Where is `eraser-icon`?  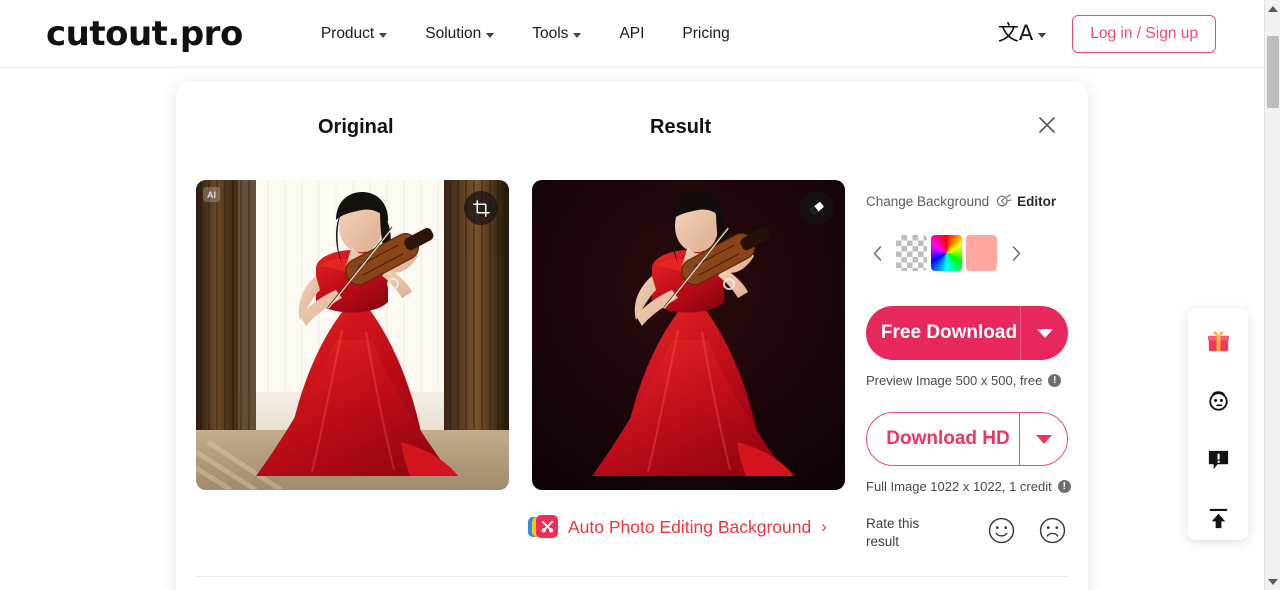
eraser-icon is located at coordinates (817, 208).